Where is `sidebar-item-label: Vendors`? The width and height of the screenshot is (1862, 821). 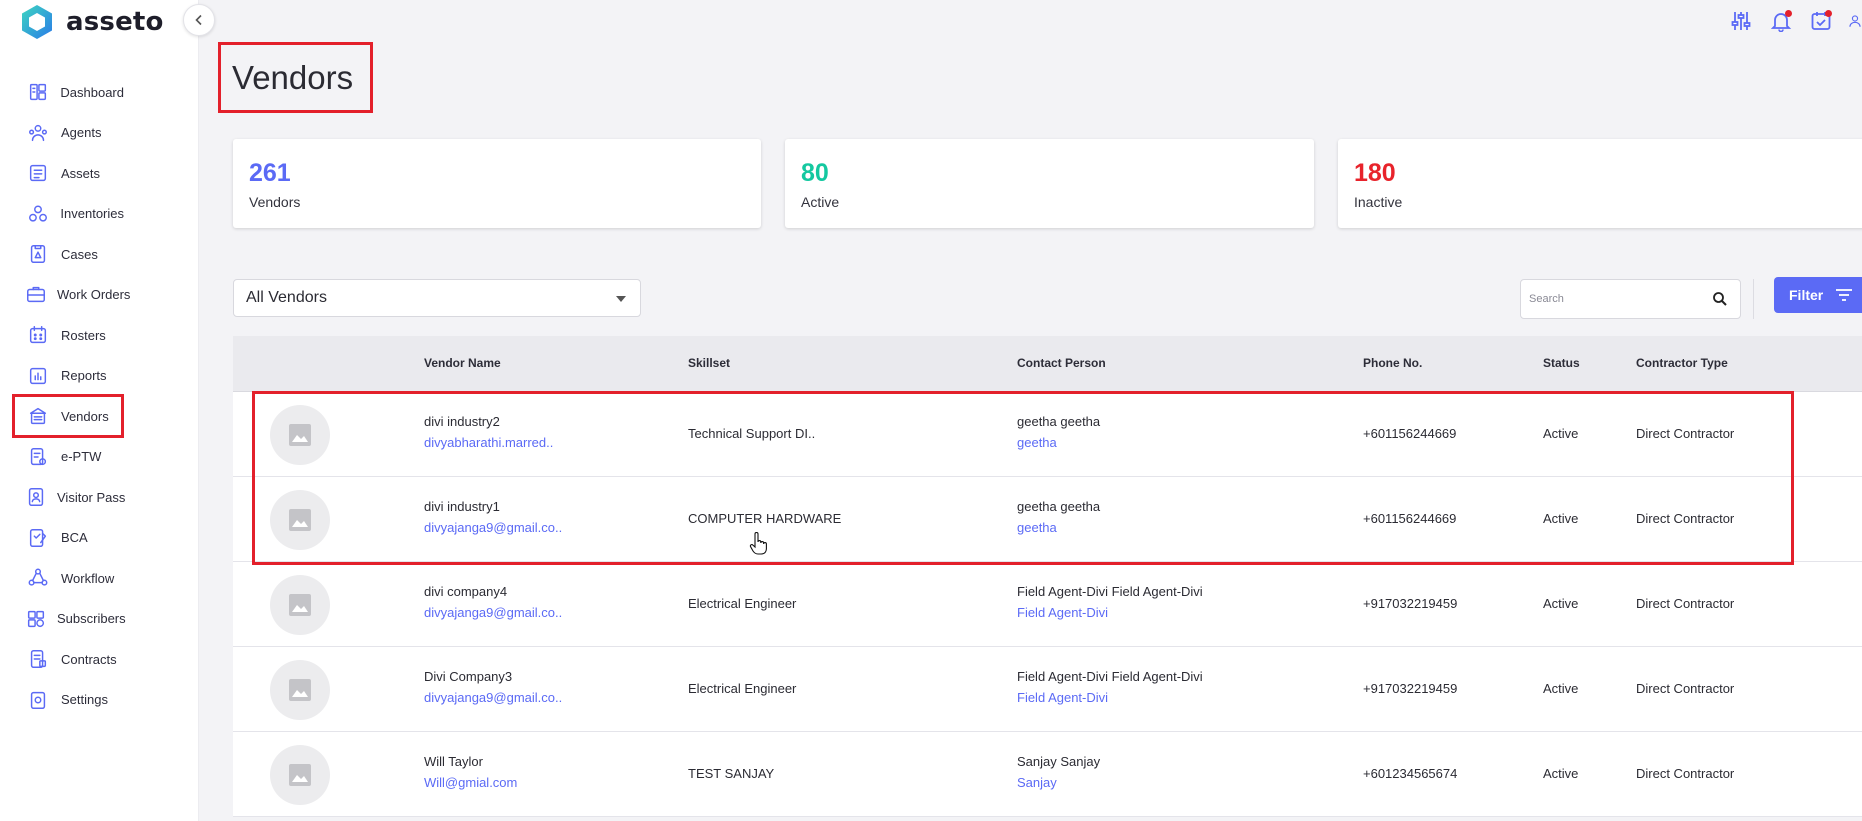 sidebar-item-label: Vendors is located at coordinates (85, 416).